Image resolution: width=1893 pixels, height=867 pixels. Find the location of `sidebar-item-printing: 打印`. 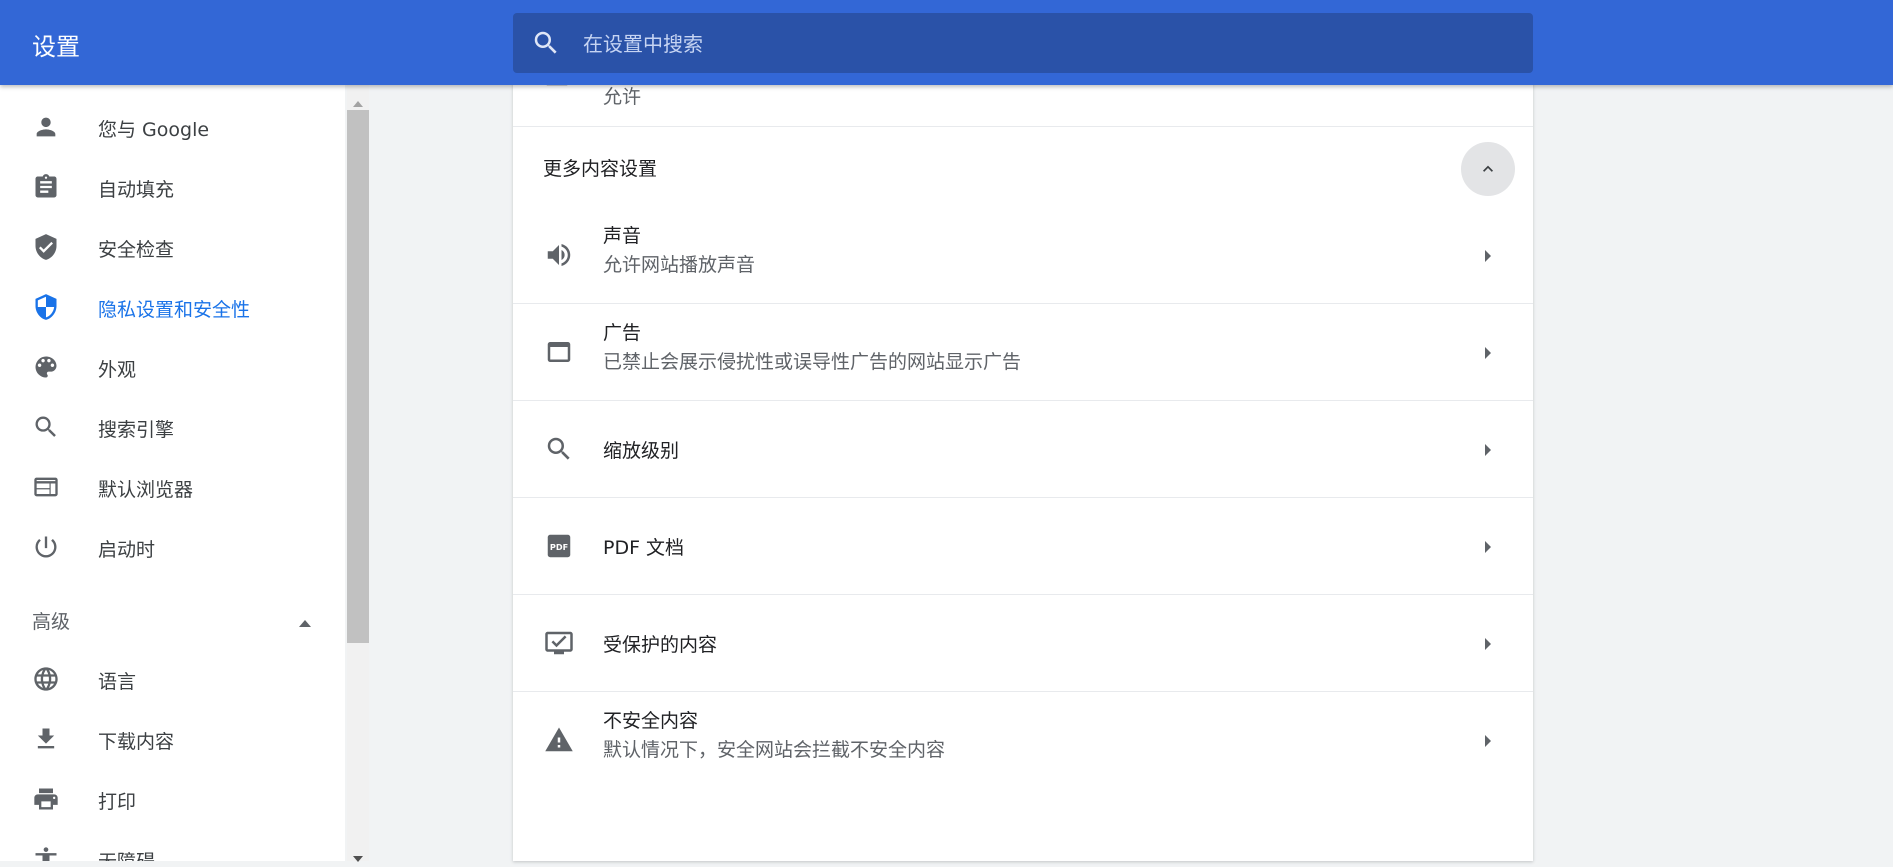

sidebar-item-printing: 打印 is located at coordinates (172, 799).